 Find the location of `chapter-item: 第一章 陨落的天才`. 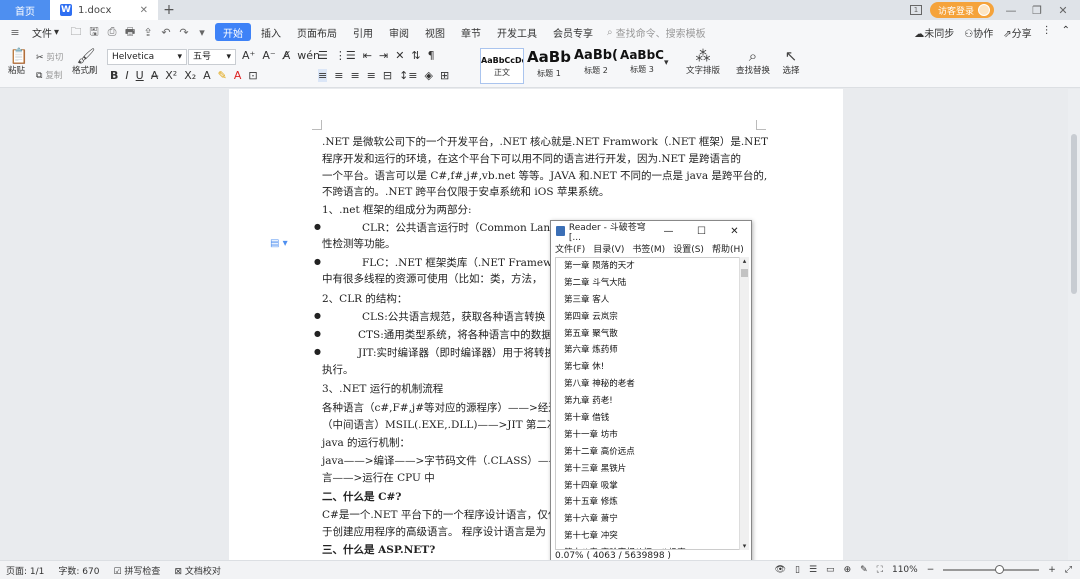

chapter-item: 第一章 陨落的天才 is located at coordinates (648, 266).